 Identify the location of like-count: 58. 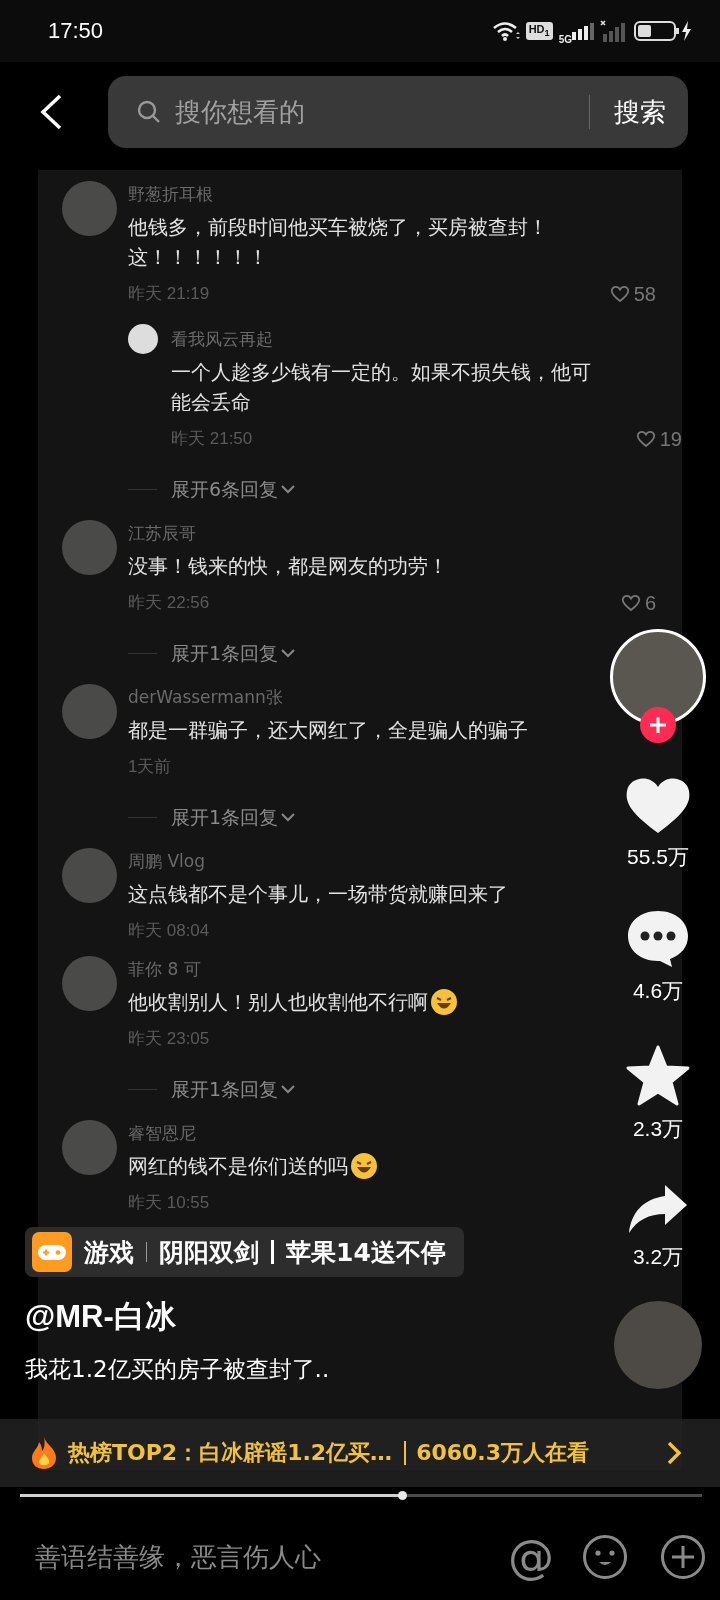
(632, 294).